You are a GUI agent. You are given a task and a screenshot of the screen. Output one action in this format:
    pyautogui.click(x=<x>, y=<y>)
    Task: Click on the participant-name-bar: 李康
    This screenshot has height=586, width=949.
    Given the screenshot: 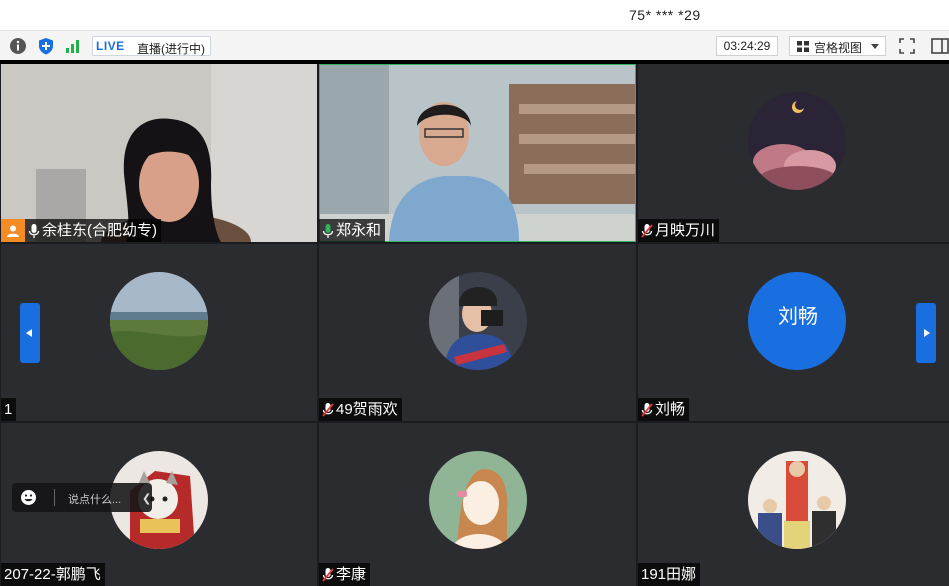 What is the action you would take?
    pyautogui.click(x=345, y=574)
    